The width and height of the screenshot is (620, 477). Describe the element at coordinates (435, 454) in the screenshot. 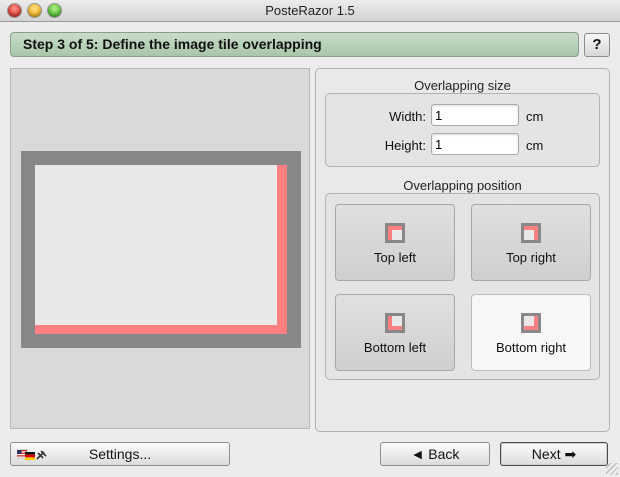

I see `back-button: ◄ Back` at that location.